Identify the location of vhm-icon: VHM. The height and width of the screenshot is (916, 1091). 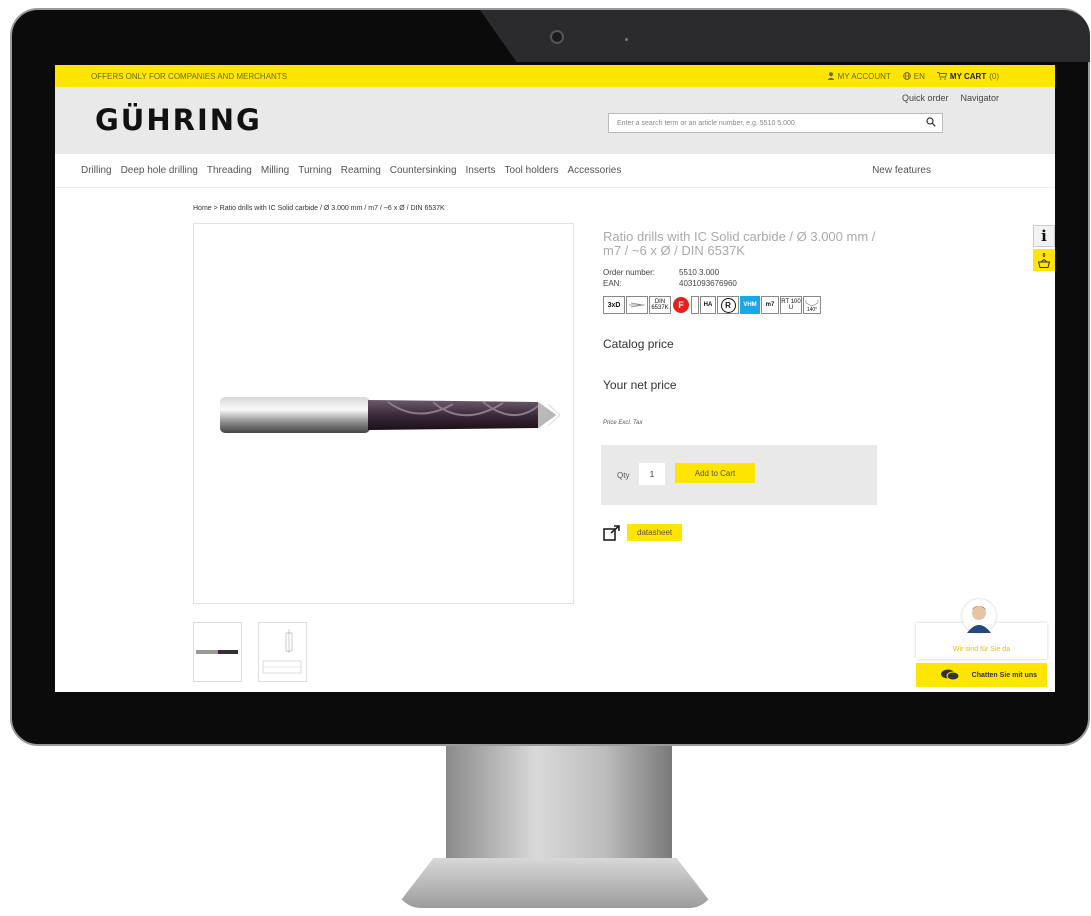
(750, 305).